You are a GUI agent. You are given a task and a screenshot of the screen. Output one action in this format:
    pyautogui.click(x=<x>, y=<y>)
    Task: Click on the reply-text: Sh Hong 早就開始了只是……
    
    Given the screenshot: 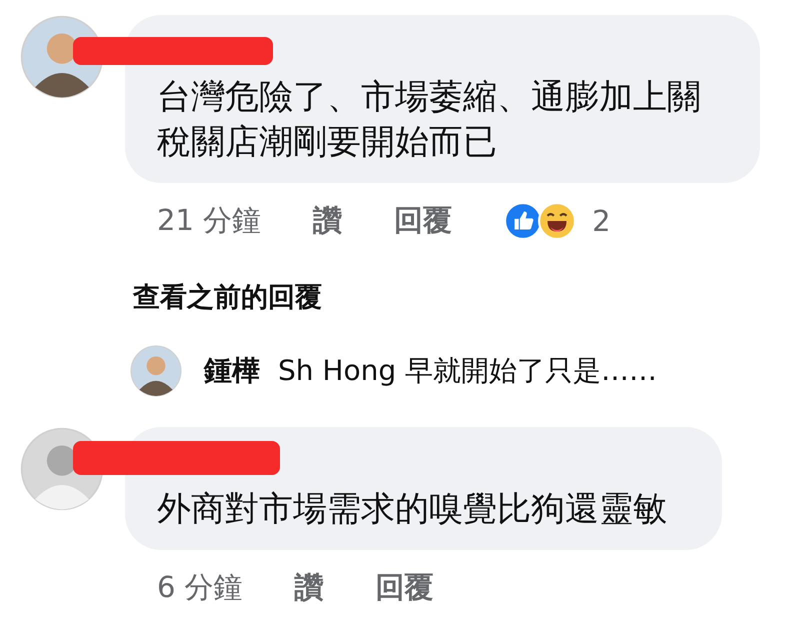 What is the action you would take?
    pyautogui.click(x=468, y=371)
    